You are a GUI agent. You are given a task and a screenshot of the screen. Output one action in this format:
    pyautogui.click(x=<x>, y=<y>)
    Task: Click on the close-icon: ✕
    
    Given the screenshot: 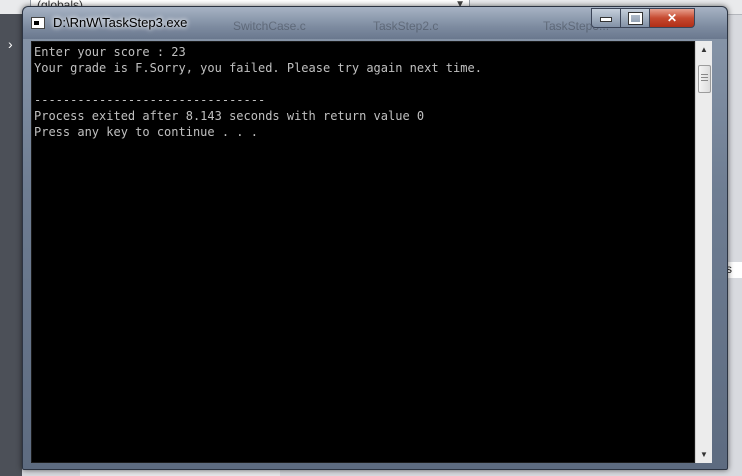 What is the action you would take?
    pyautogui.click(x=672, y=18)
    